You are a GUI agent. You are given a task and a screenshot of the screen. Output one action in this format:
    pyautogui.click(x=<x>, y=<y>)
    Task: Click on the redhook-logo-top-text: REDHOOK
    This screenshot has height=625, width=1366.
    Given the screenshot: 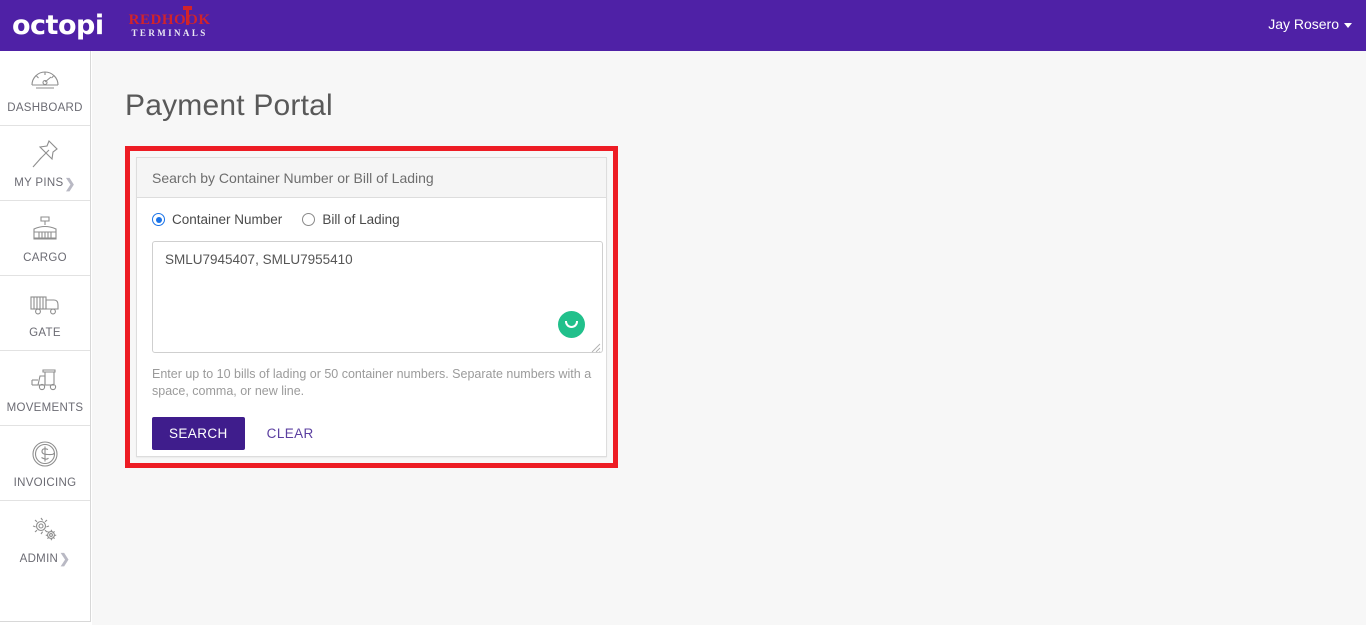 What is the action you would take?
    pyautogui.click(x=169, y=20)
    